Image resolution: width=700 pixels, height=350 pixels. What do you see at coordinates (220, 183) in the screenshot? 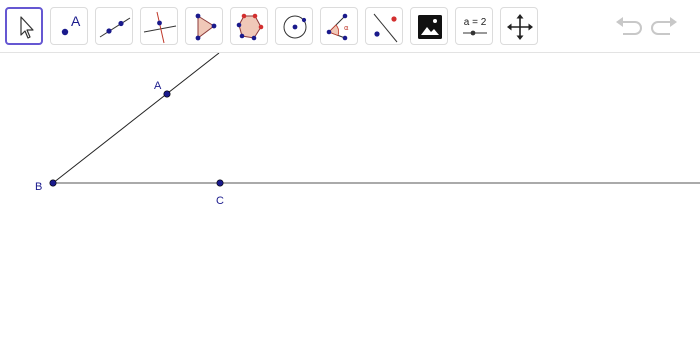
I see `point-c` at bounding box center [220, 183].